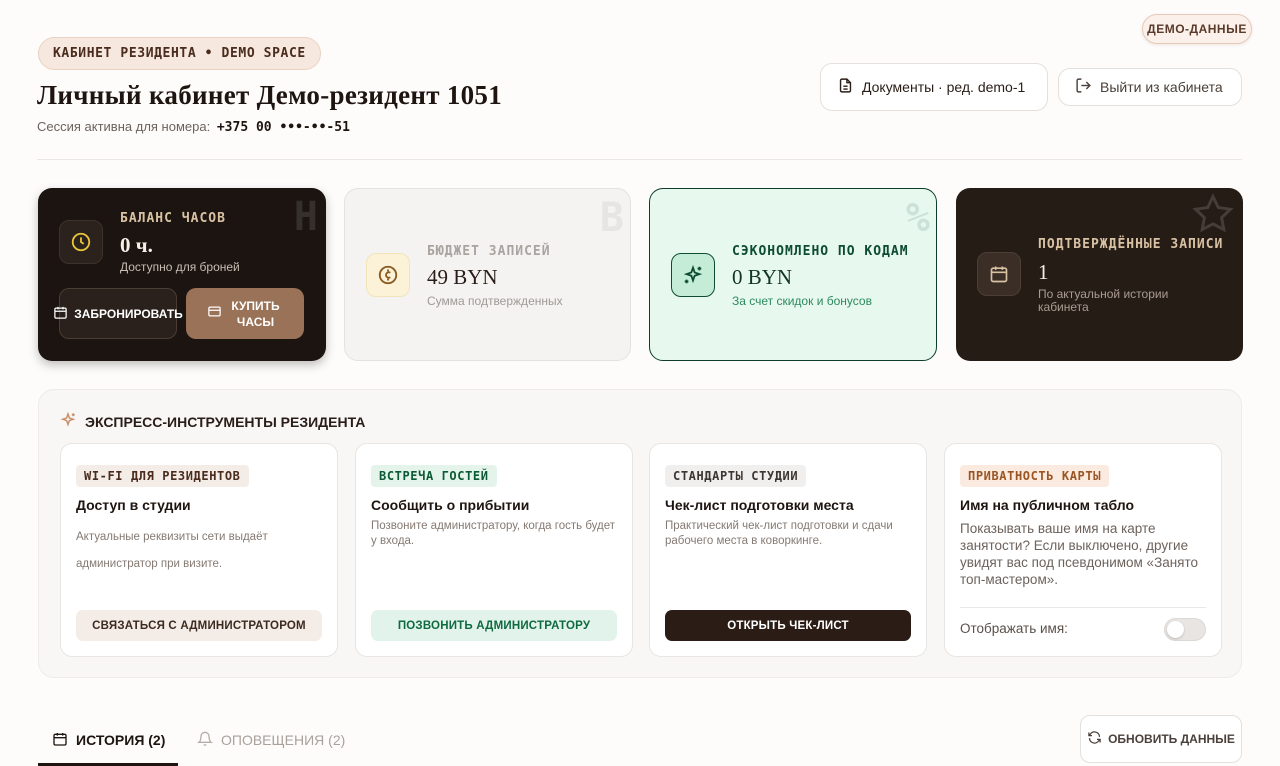  I want to click on buy-hours-button: КУПИТЬ ЧАСЫ, so click(245, 313).